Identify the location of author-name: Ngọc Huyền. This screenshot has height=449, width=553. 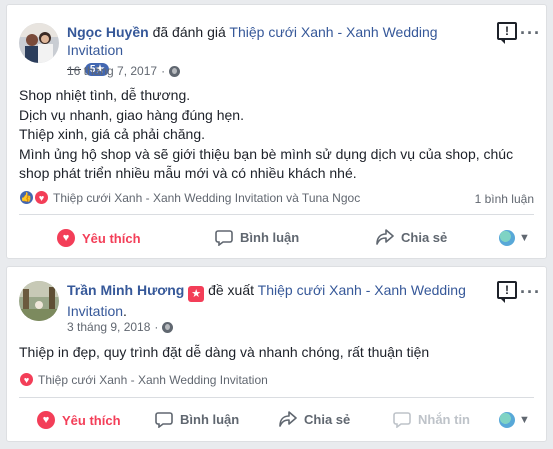
(108, 32).